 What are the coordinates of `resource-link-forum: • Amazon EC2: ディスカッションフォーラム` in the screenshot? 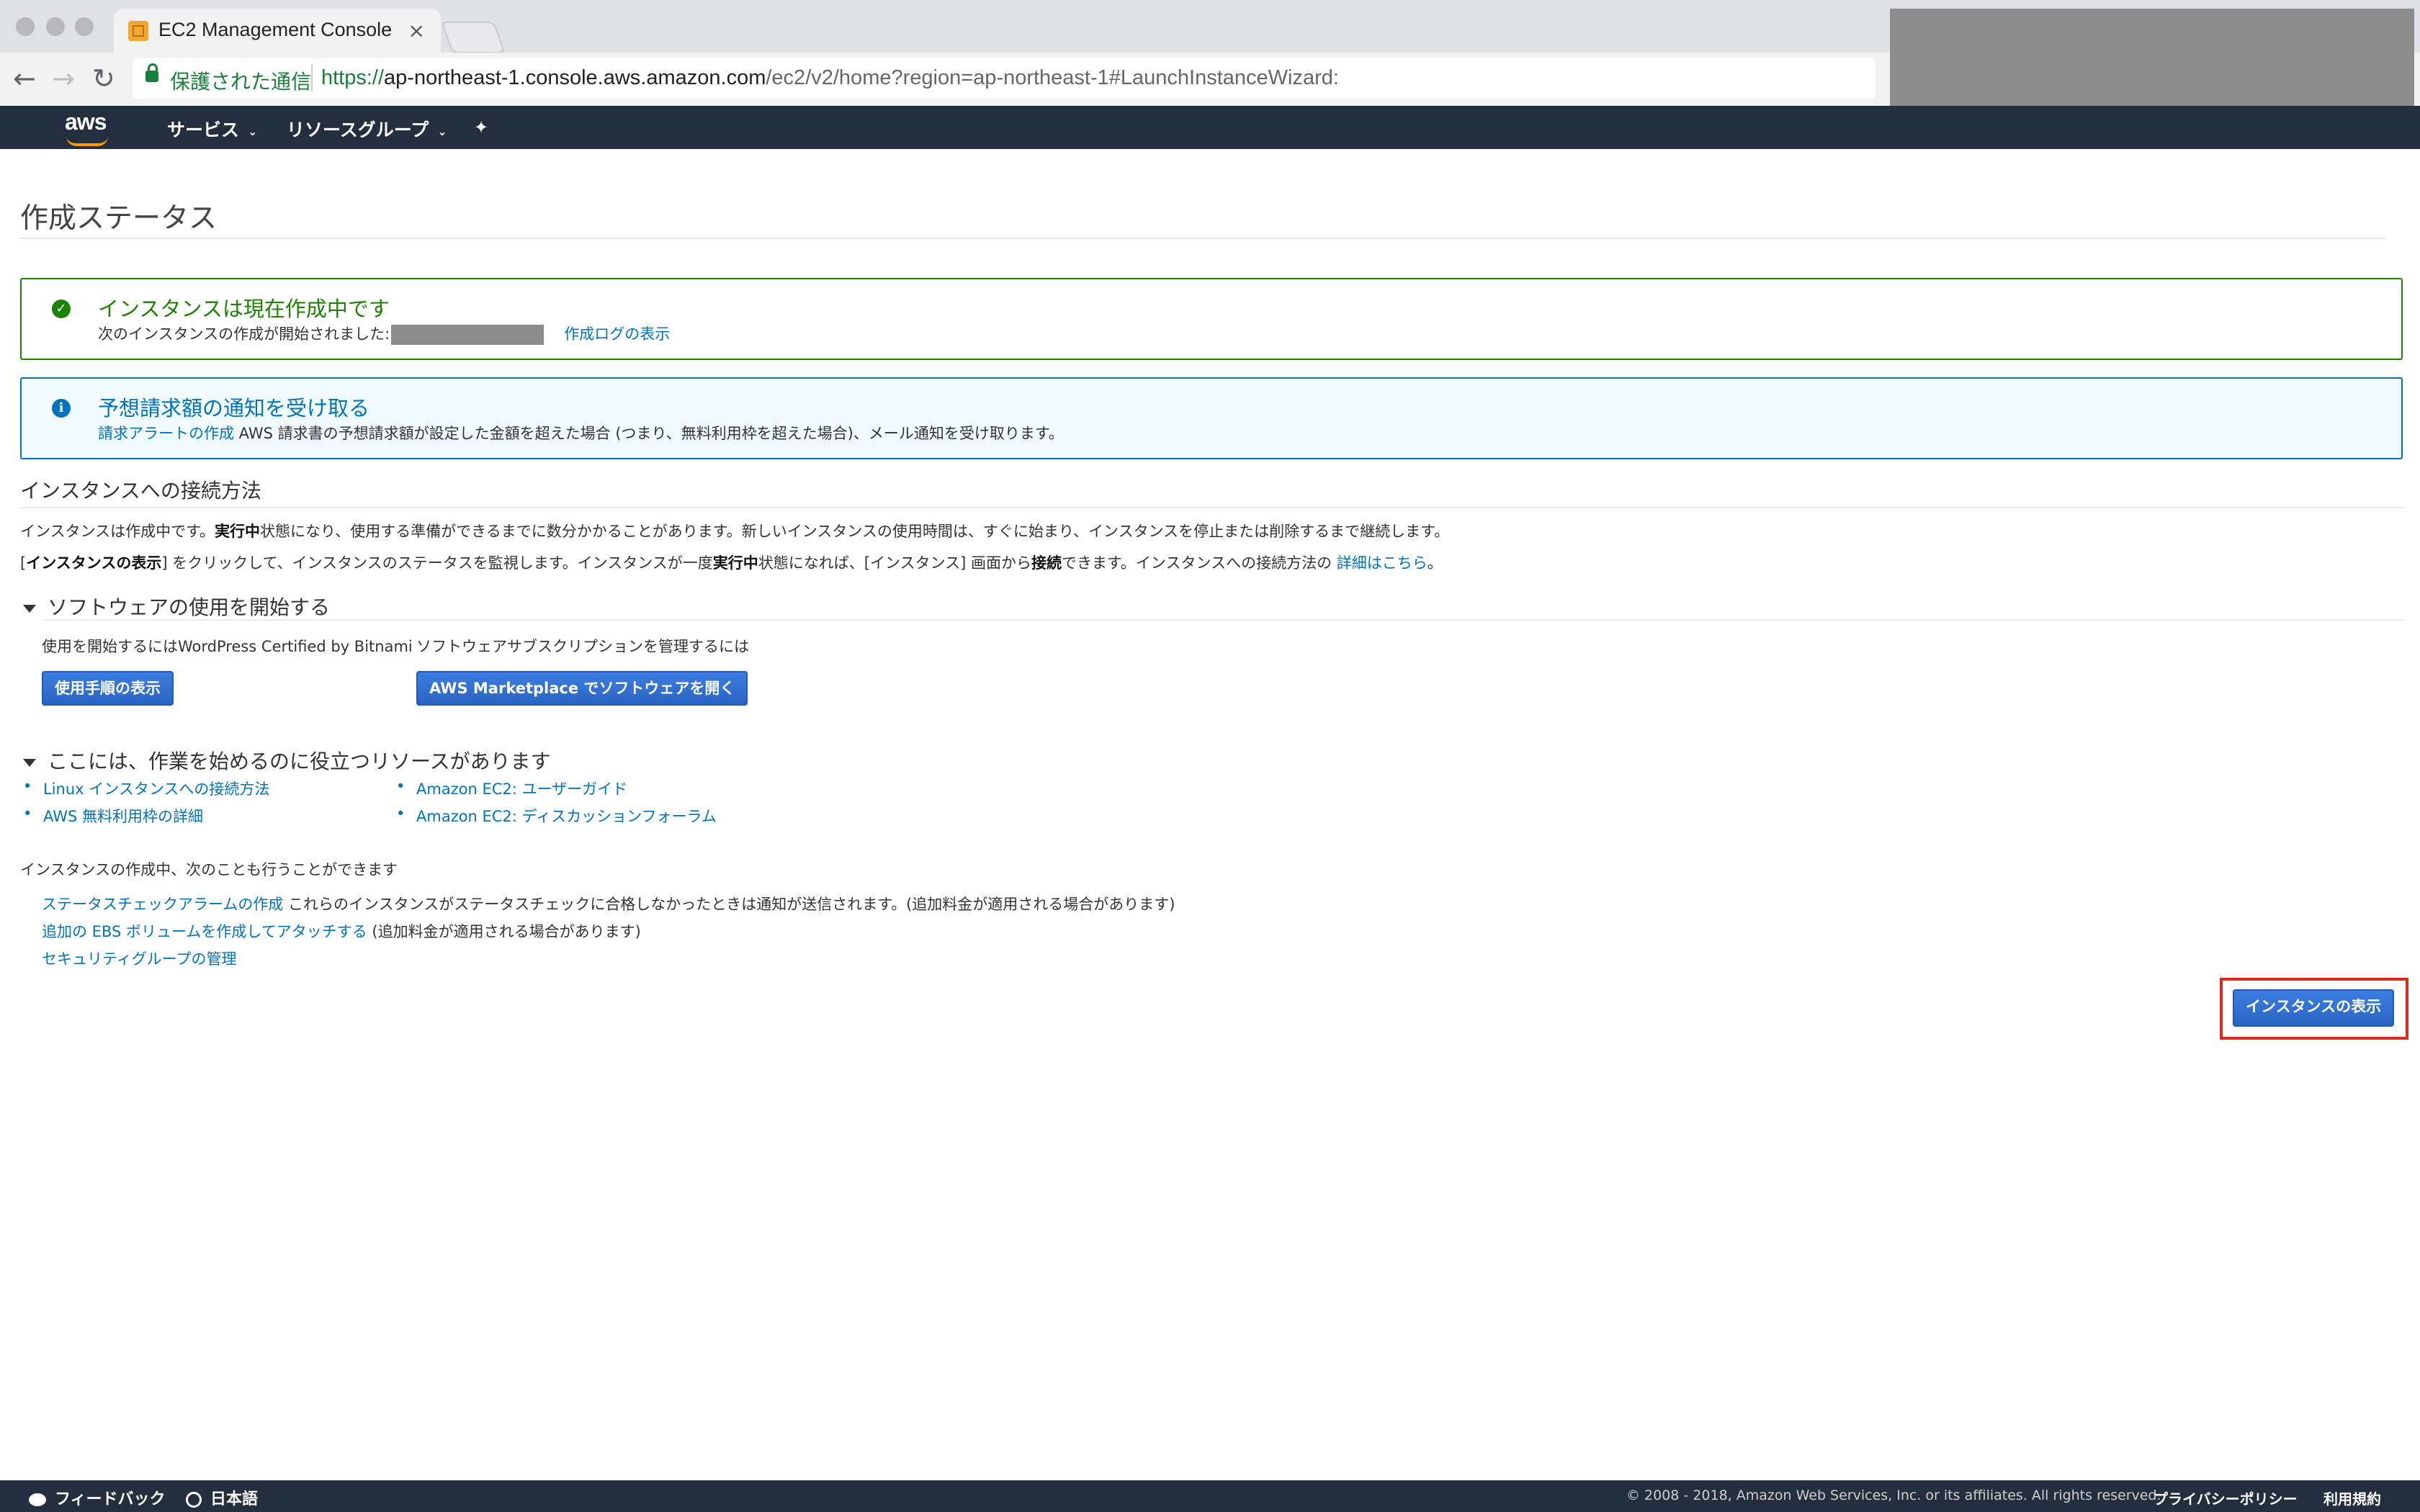 It's located at (556, 816).